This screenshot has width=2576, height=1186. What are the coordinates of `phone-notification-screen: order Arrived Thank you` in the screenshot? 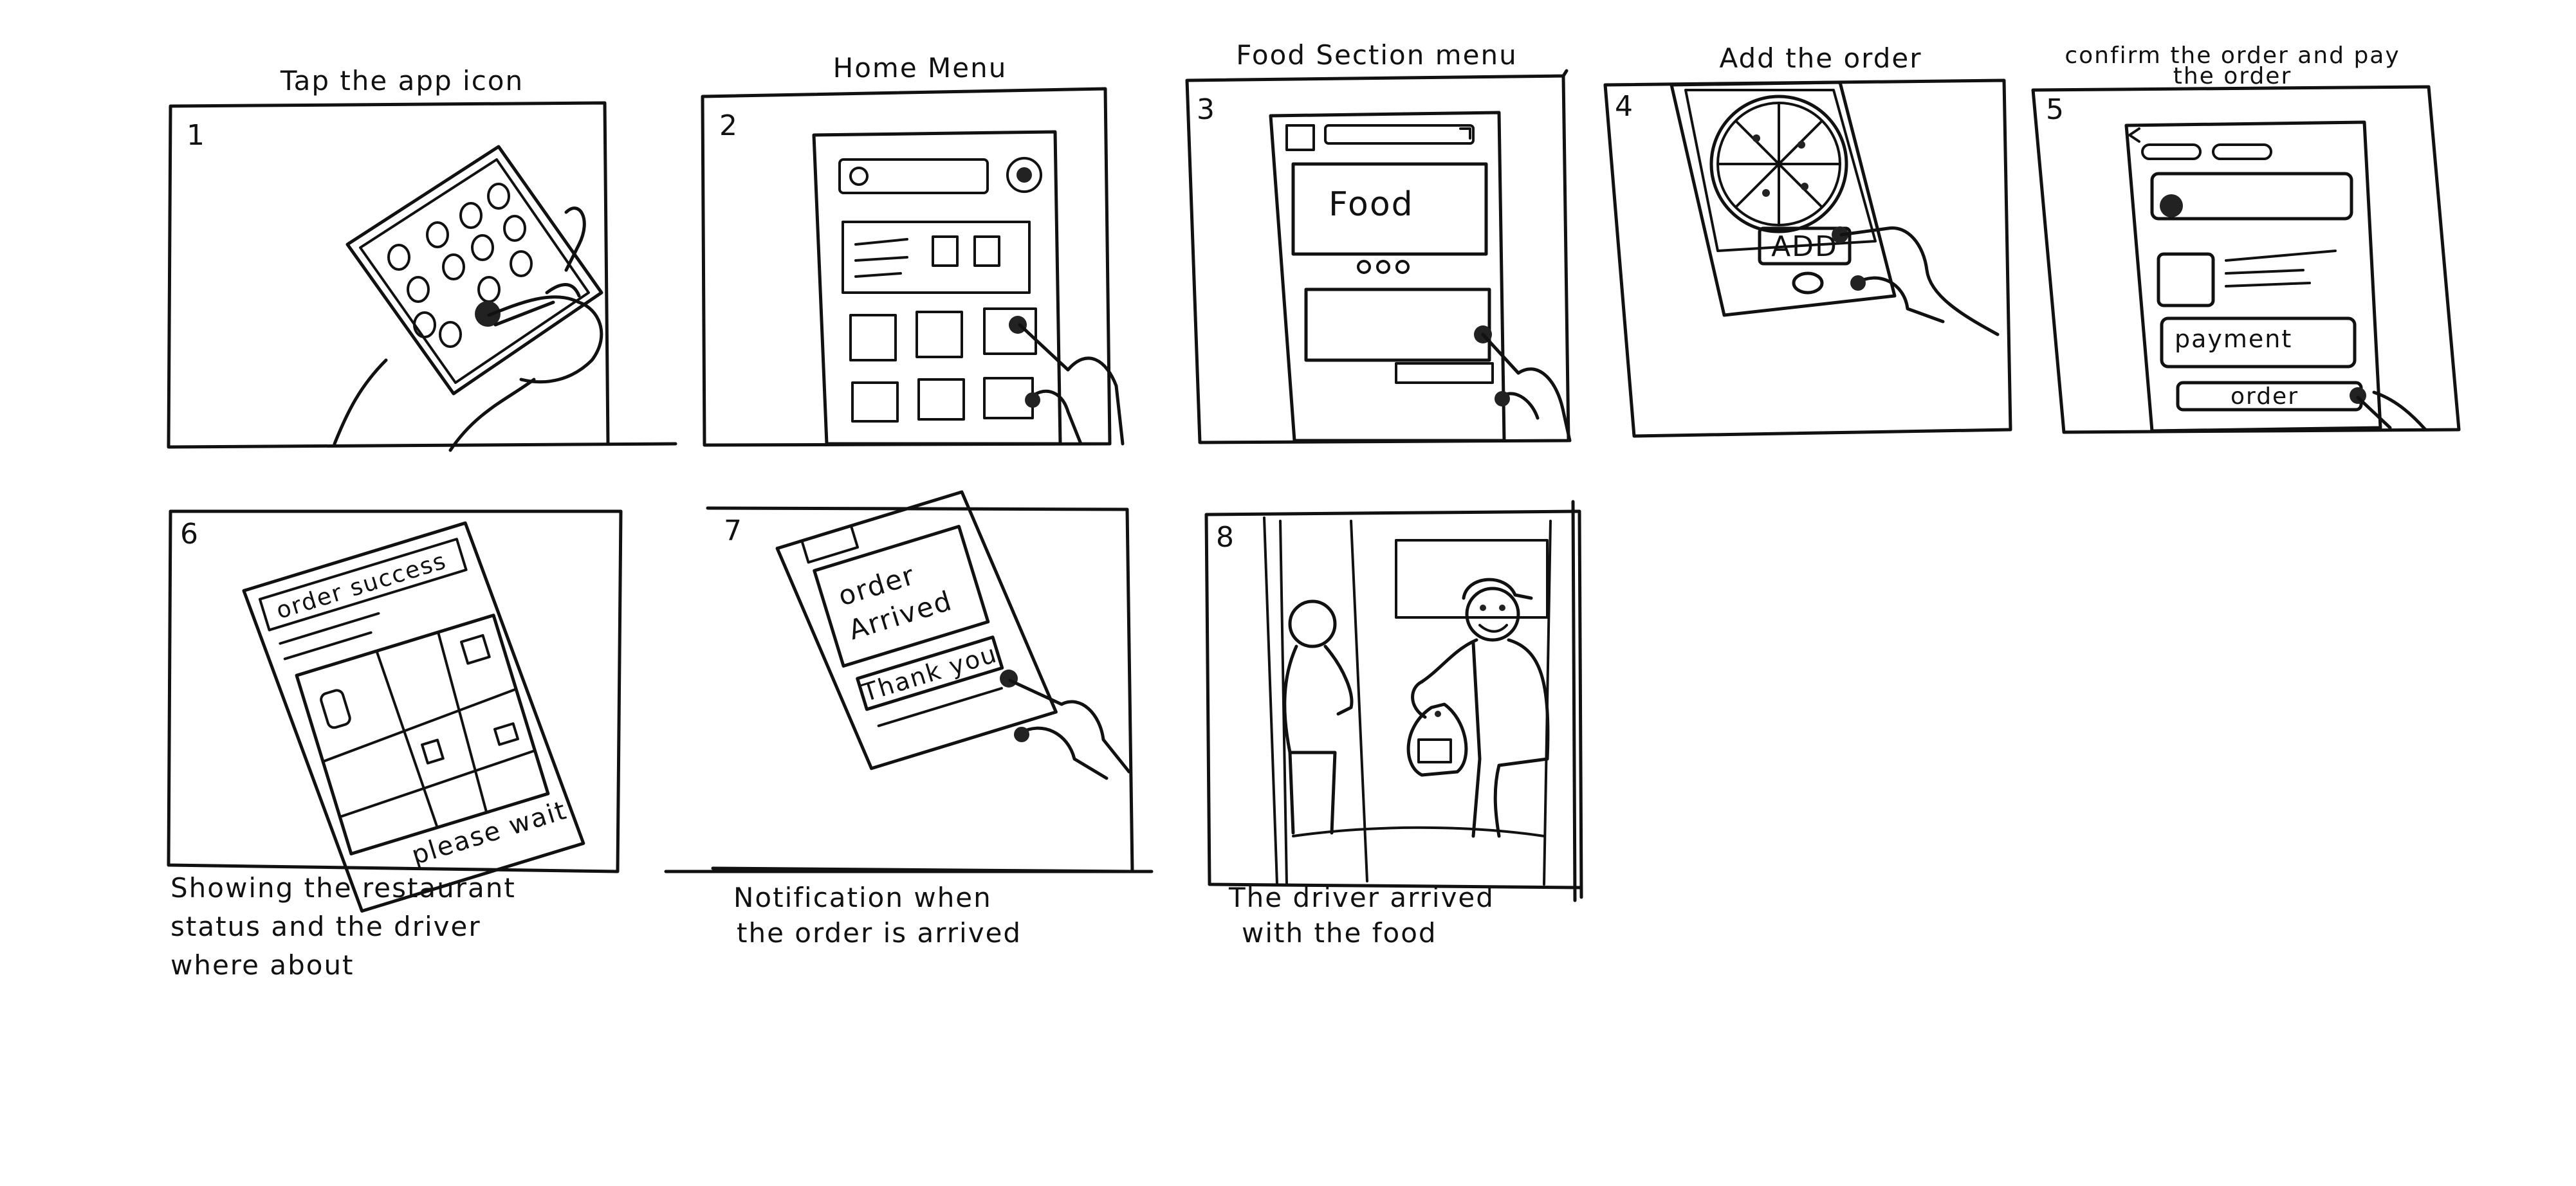 It's located at (916, 630).